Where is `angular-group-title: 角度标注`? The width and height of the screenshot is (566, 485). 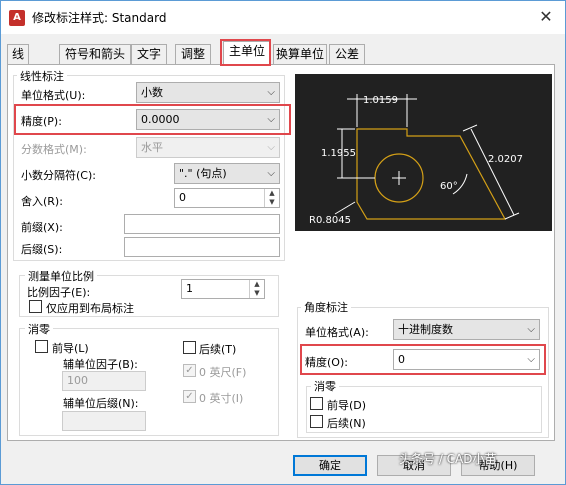 angular-group-title: 角度标注 is located at coordinates (326, 307).